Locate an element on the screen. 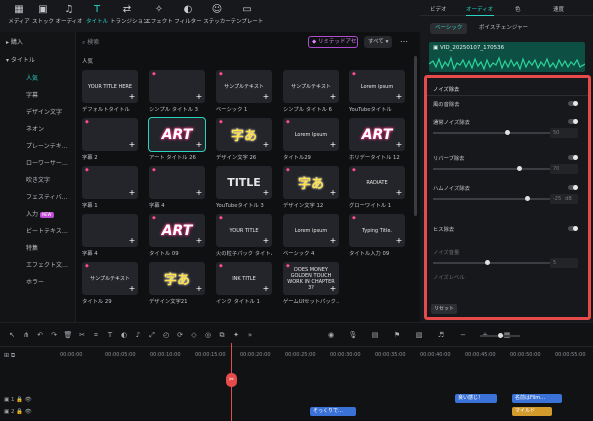  title-tile: ◆ + 字幕 1 is located at coordinates (110, 188).